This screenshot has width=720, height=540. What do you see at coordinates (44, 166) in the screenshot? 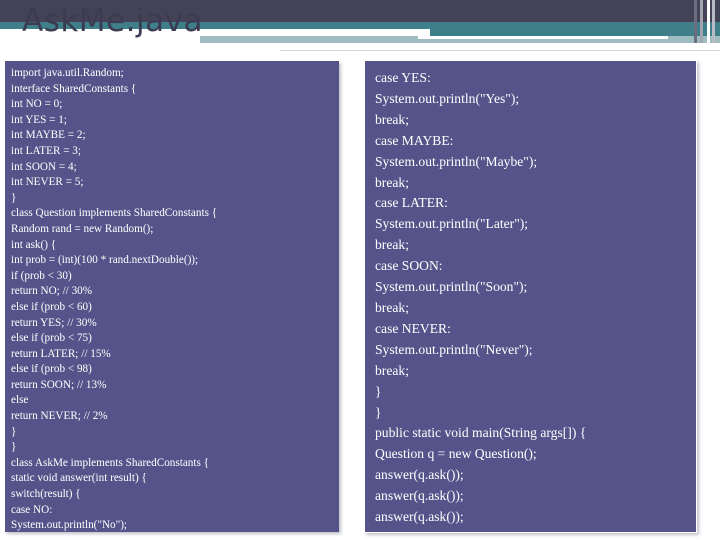
I see `code-line: int SOON = 4;` at bounding box center [44, 166].